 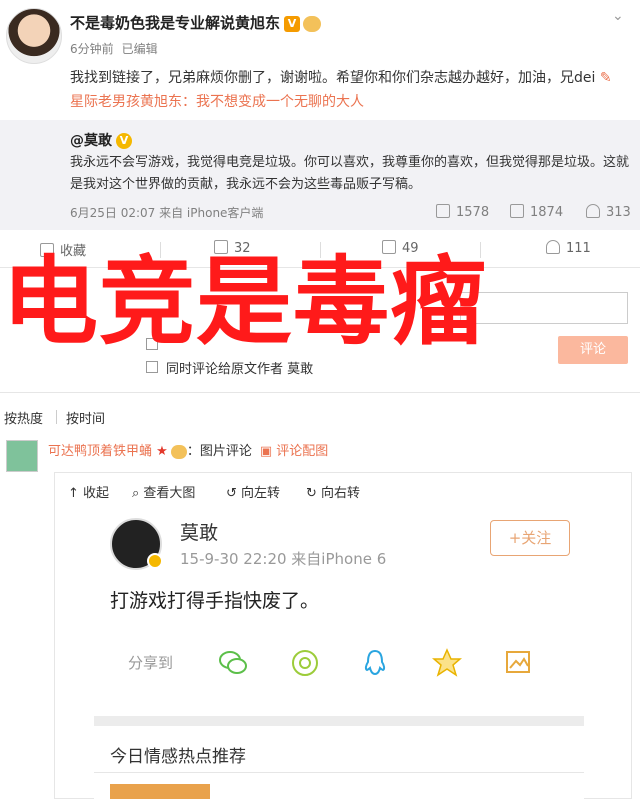 What do you see at coordinates (333, 78) in the screenshot?
I see `post-body: 我找到链接了，兄弟麻烦你删了，谢谢啦。希望你和你们杂志越办越好，加油，兄dei` at bounding box center [333, 78].